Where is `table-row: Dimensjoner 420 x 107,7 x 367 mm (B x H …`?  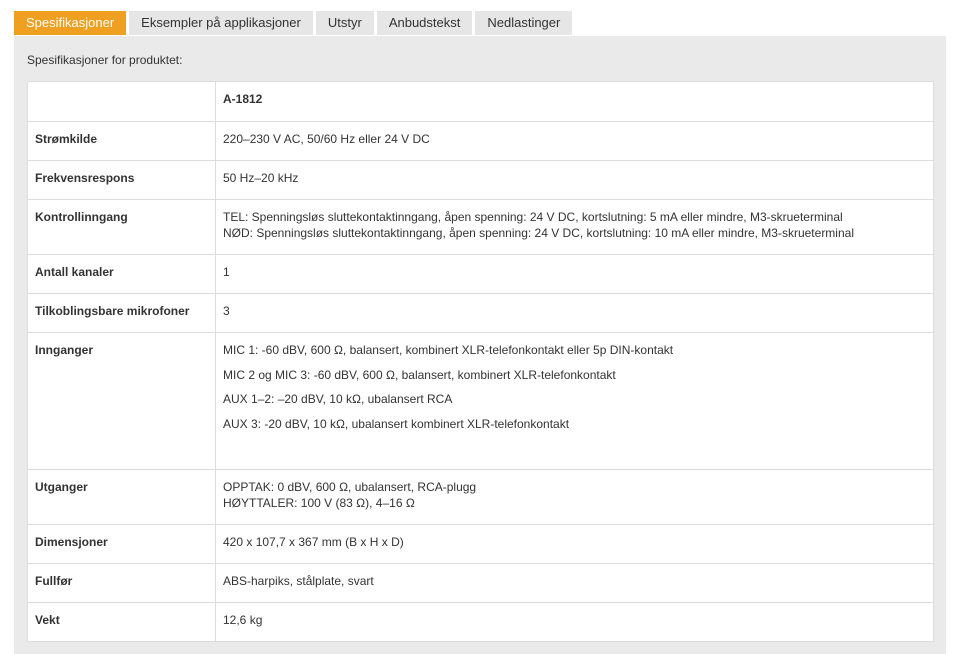 table-row: Dimensjoner 420 x 107,7 x 367 mm (B x H … is located at coordinates (480, 544).